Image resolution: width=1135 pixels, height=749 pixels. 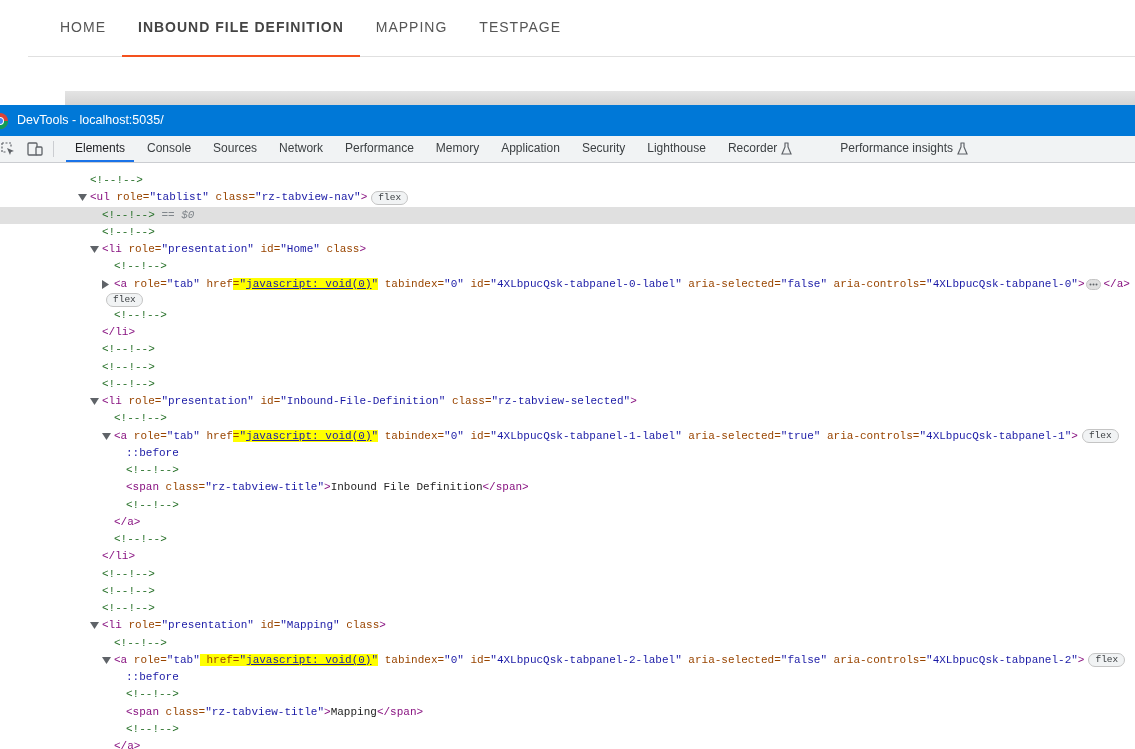 I want to click on code-text: <li role="presentation" id="Inbound-File-Definition" class="rz-tabview-selected">, so click(x=369, y=401).